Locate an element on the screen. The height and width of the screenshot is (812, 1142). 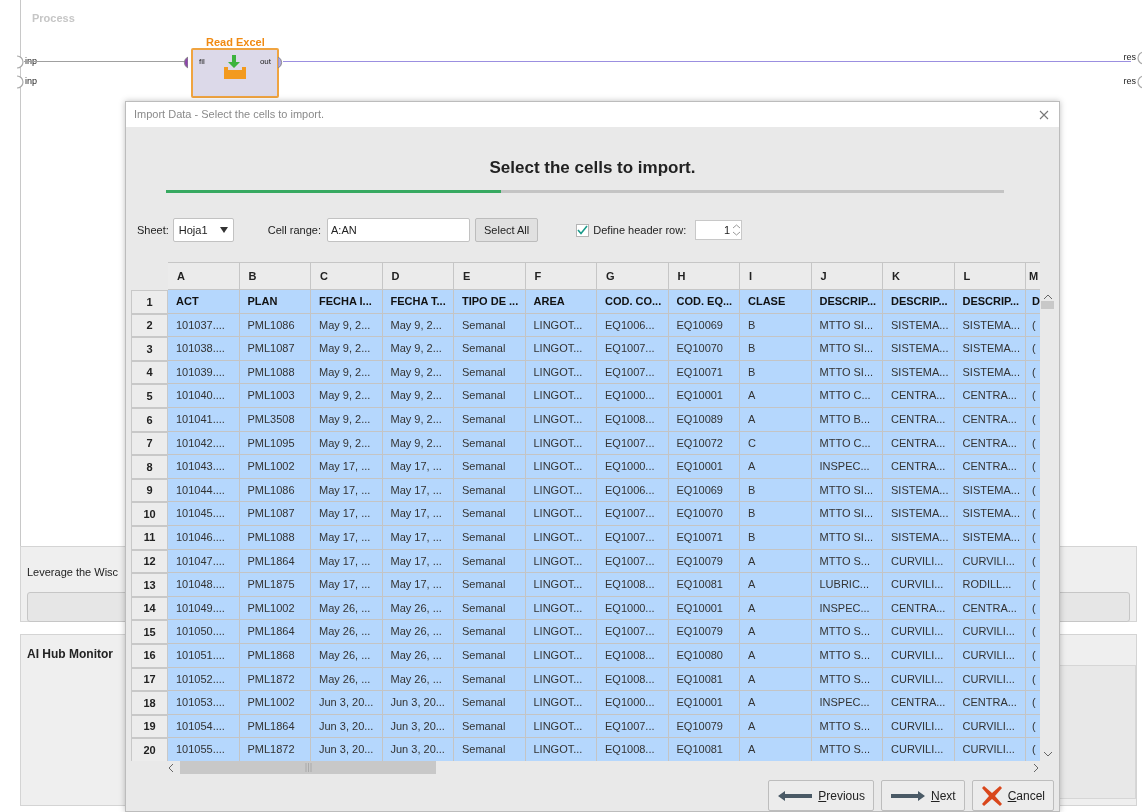
row-number-cell: 7 is located at coordinates (149, 443).